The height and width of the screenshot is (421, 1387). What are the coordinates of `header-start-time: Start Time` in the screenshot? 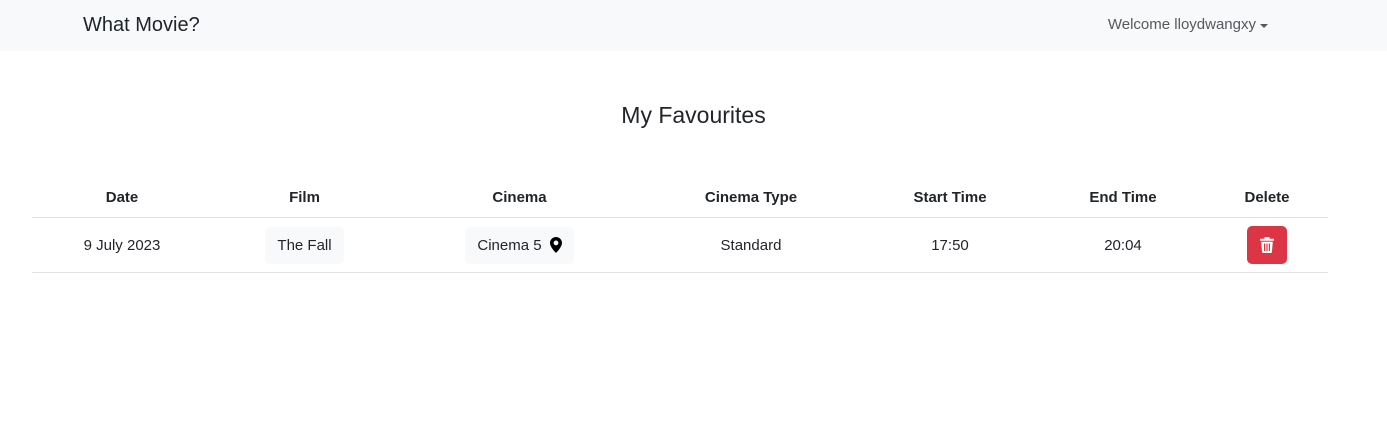 It's located at (950, 198).